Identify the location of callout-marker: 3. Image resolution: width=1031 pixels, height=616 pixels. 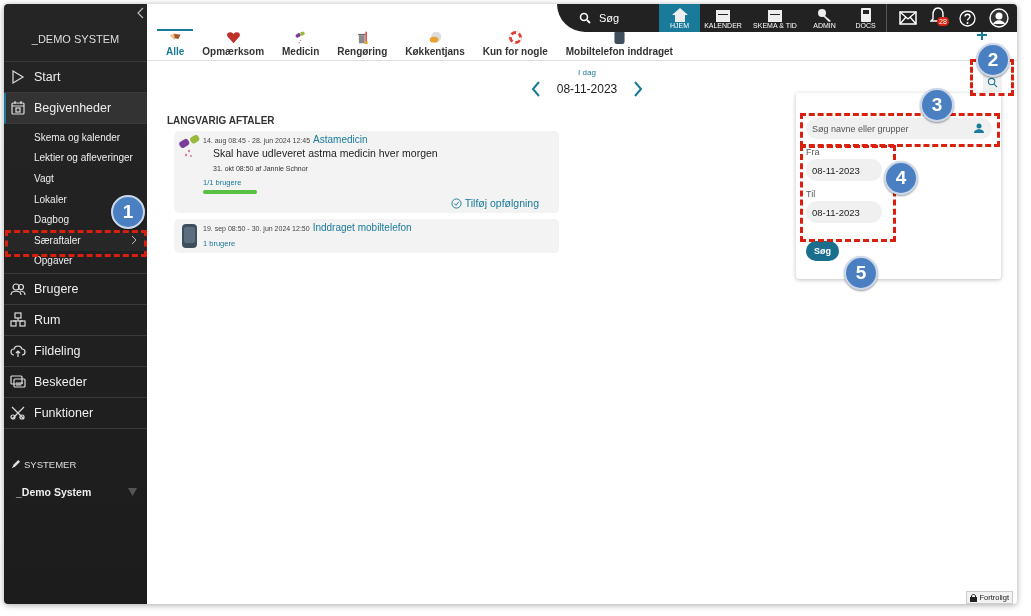
(937, 105).